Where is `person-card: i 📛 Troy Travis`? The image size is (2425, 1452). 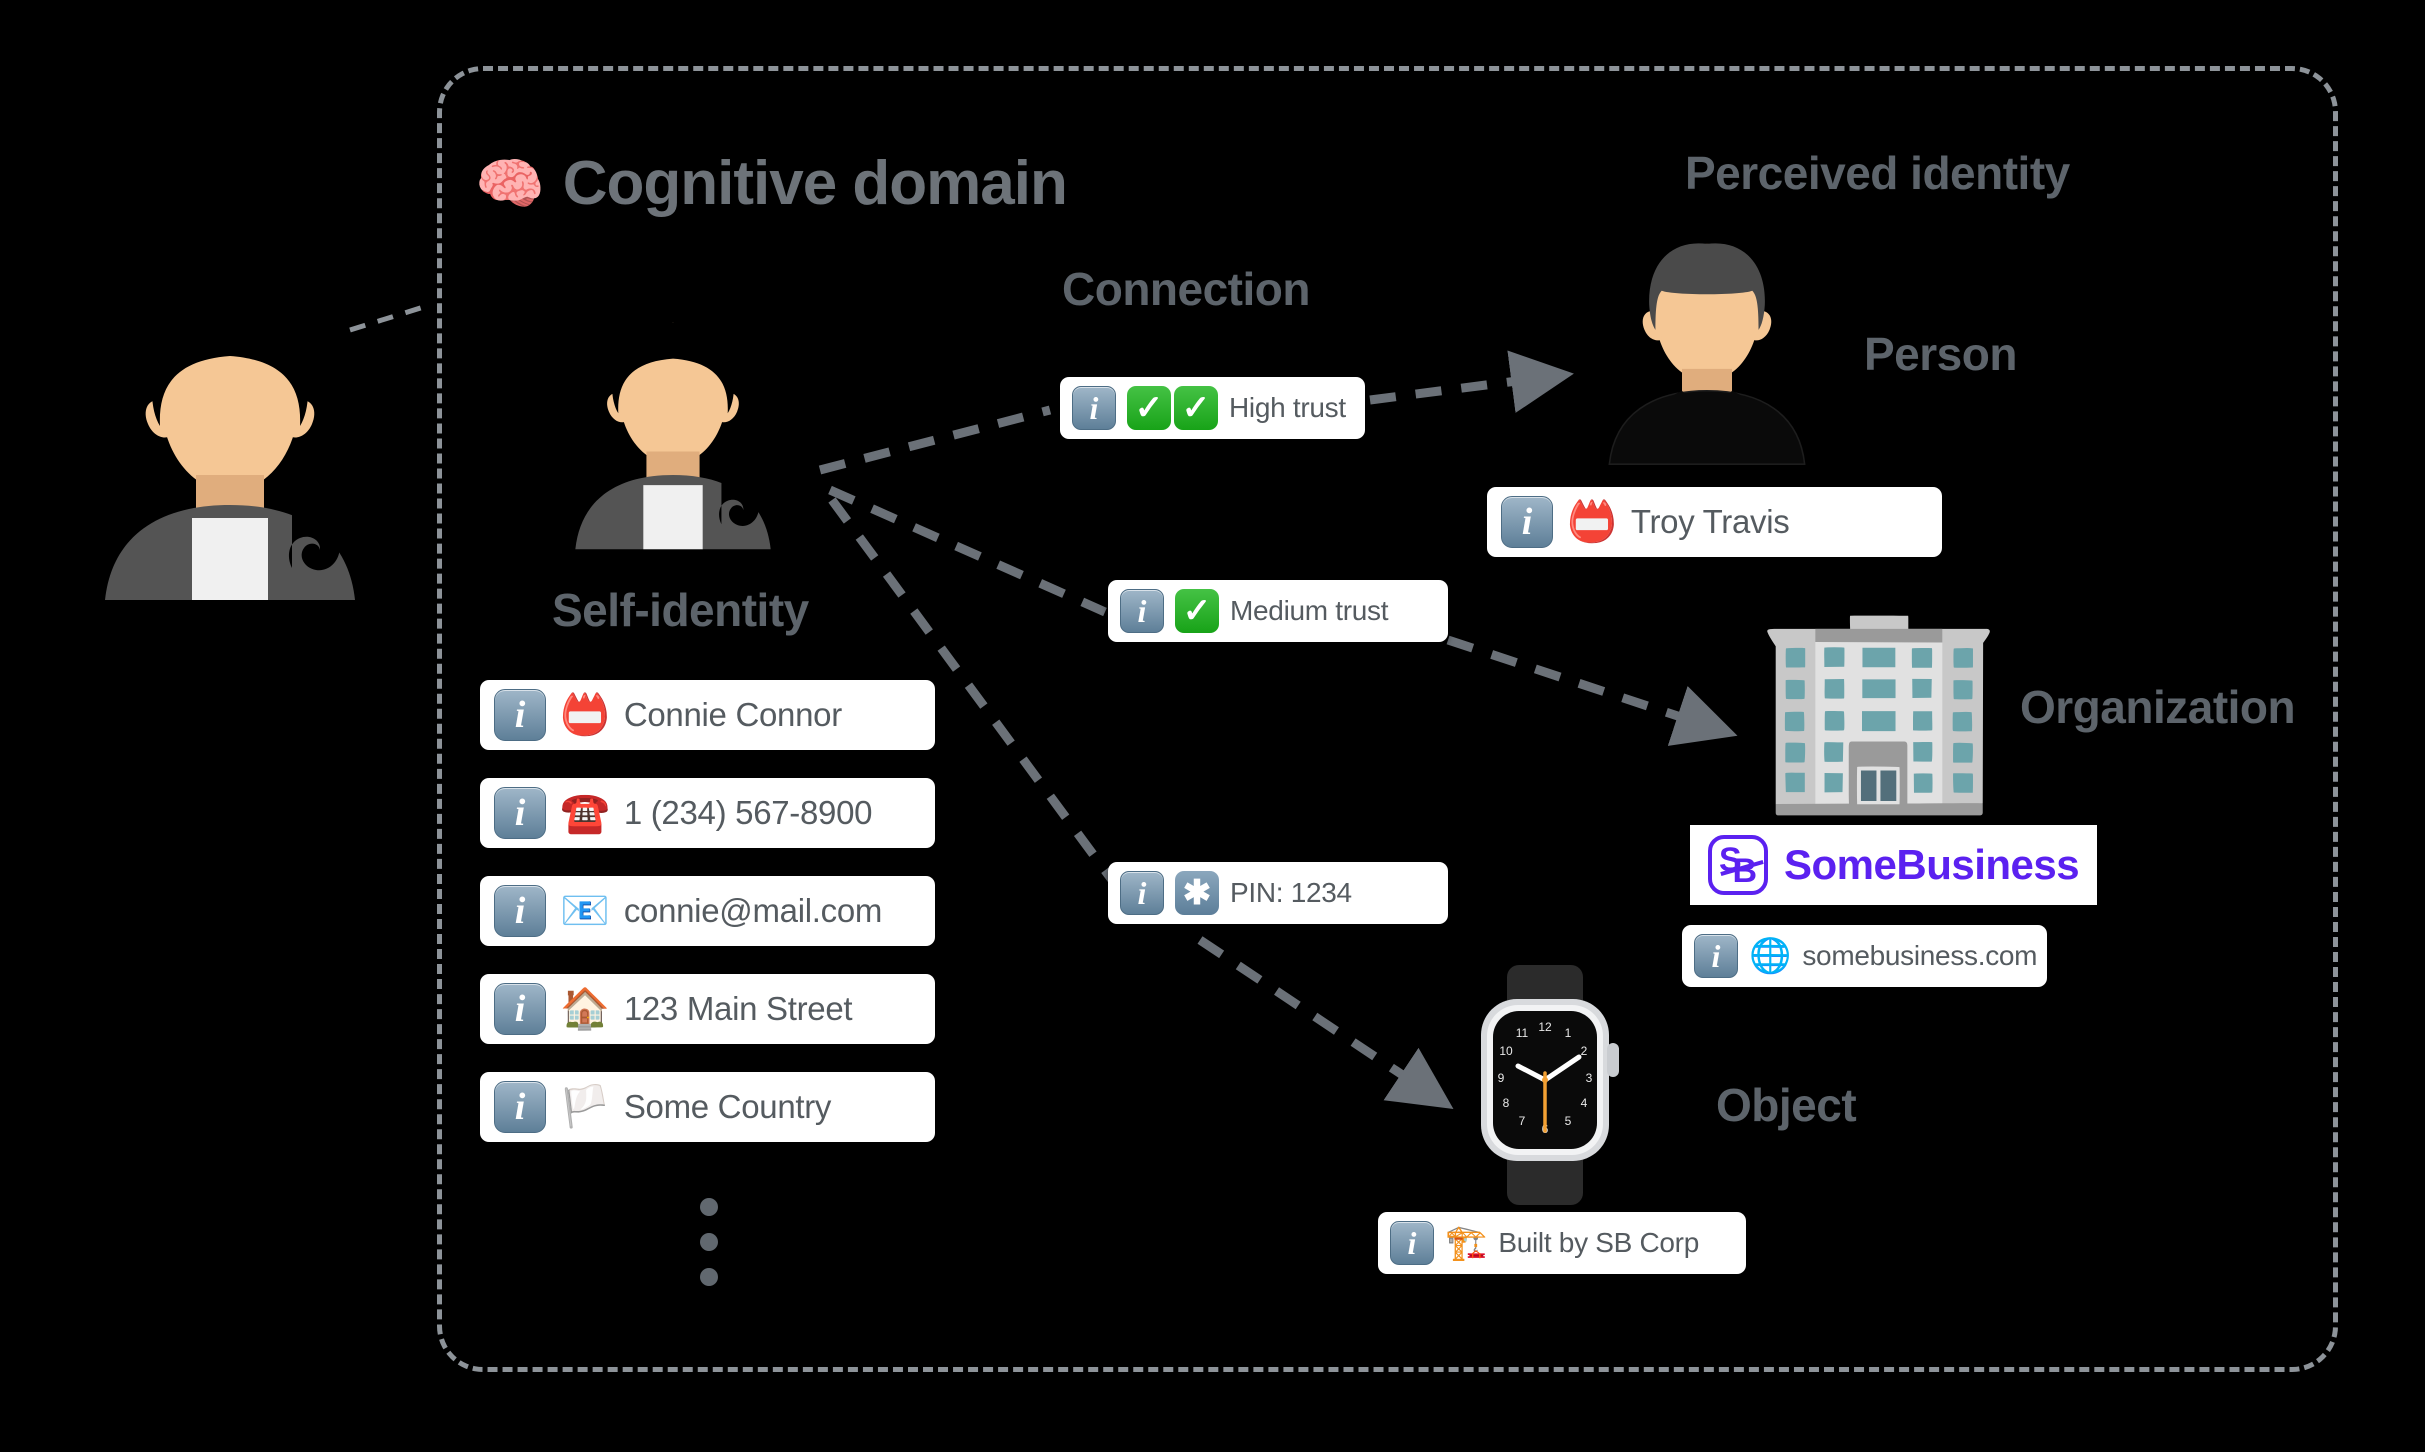 person-card: i 📛 Troy Travis is located at coordinates (1714, 522).